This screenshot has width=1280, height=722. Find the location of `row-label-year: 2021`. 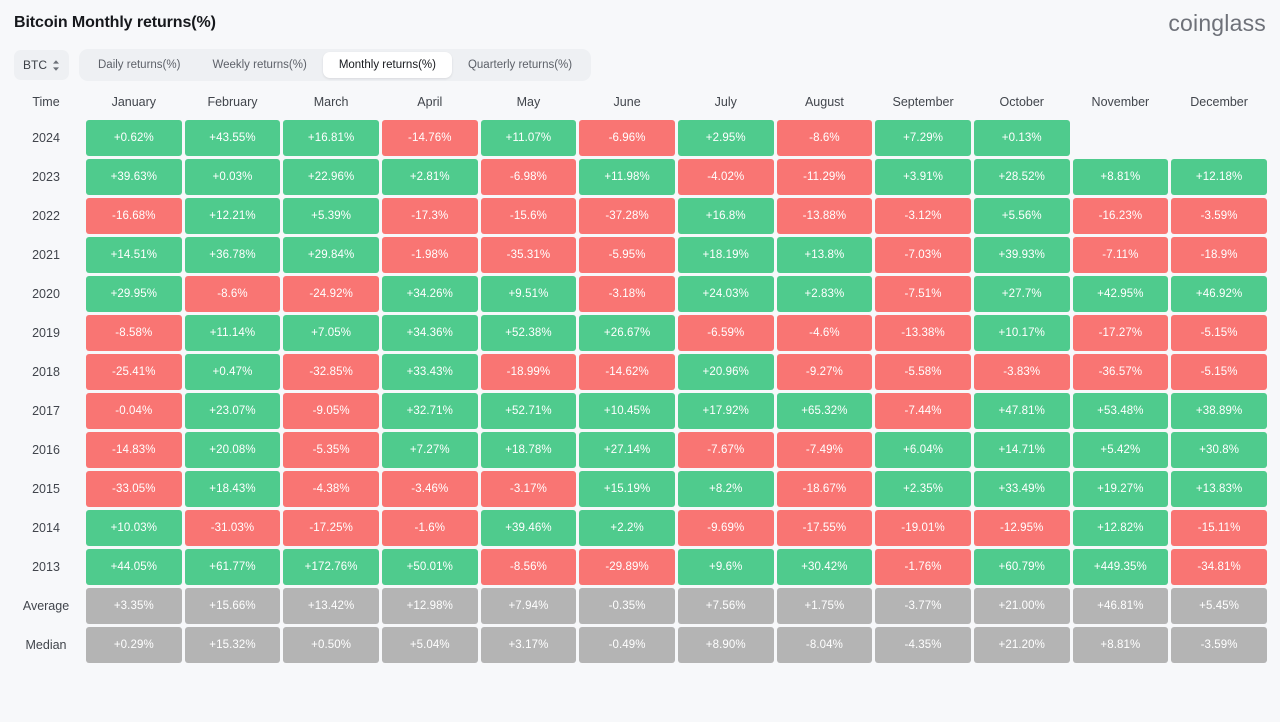

row-label-year: 2021 is located at coordinates (46, 255).